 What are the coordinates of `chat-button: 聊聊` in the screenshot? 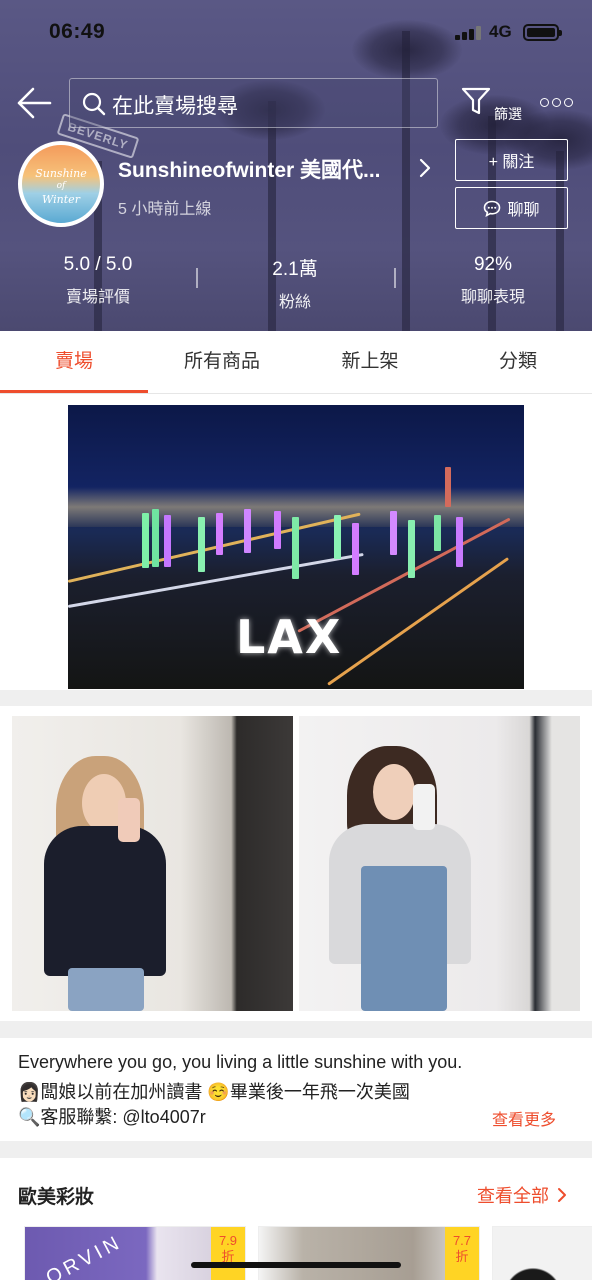 It's located at (511, 208).